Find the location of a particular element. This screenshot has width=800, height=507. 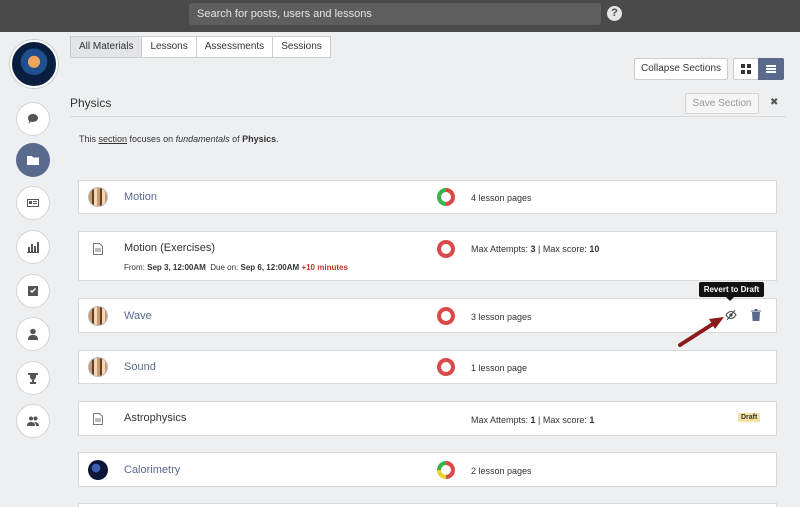

annotation-arrow-icon is located at coordinates (701, 332).